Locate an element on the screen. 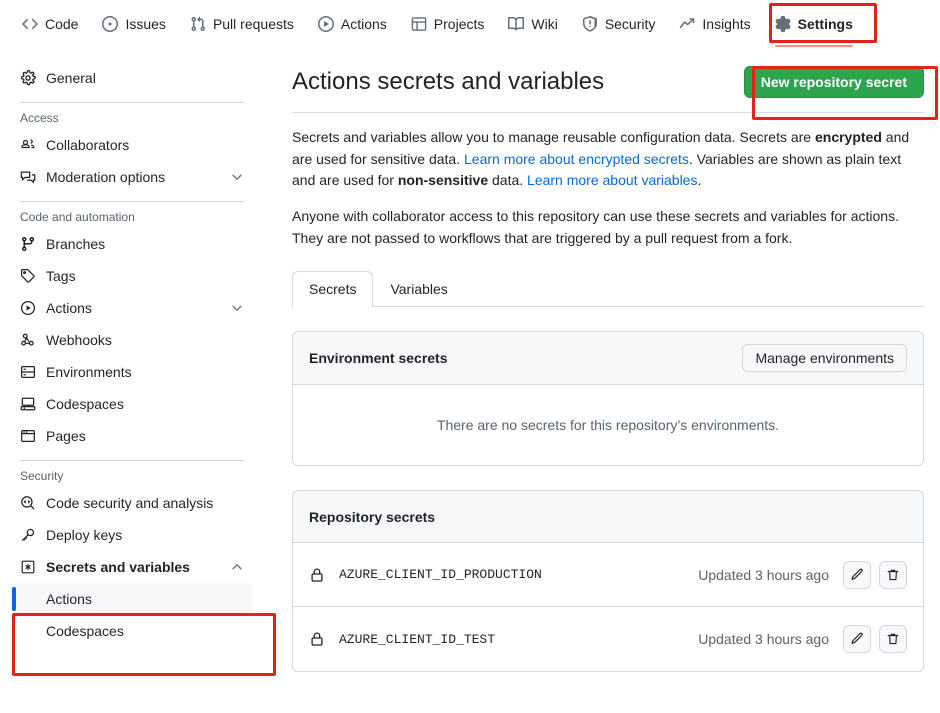 The height and width of the screenshot is (713, 940). issue-opened-icon is located at coordinates (110, 24).